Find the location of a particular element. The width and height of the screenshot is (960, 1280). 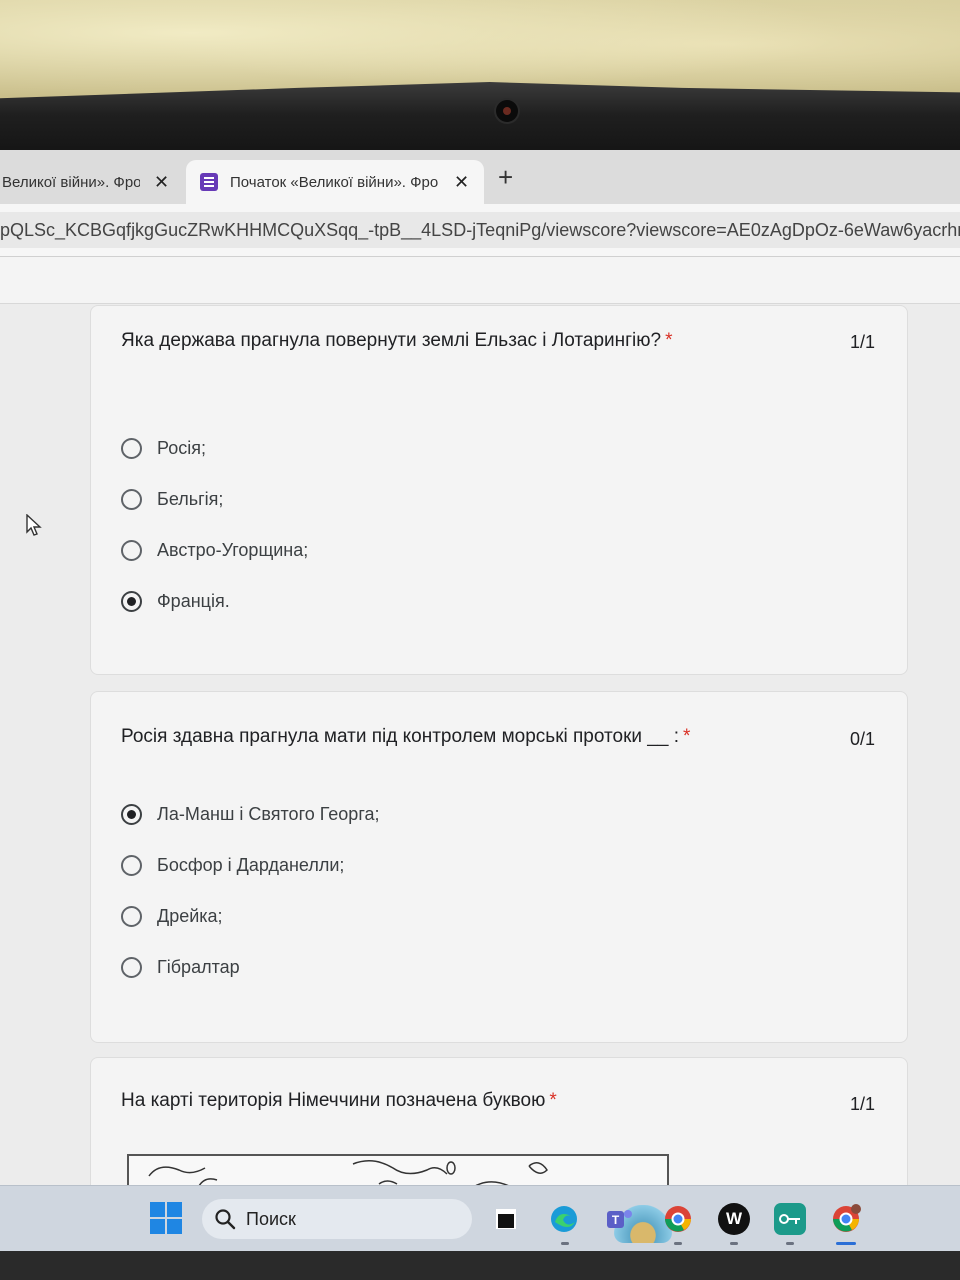

option-radio: Австро-Угорщина; is located at coordinates (214, 550).